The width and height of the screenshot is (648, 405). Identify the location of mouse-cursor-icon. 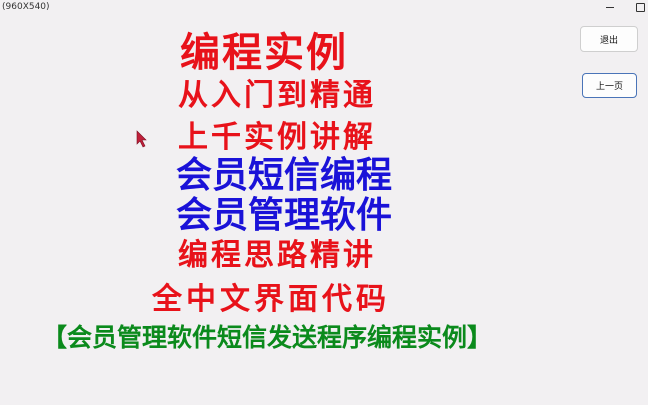
(141, 139).